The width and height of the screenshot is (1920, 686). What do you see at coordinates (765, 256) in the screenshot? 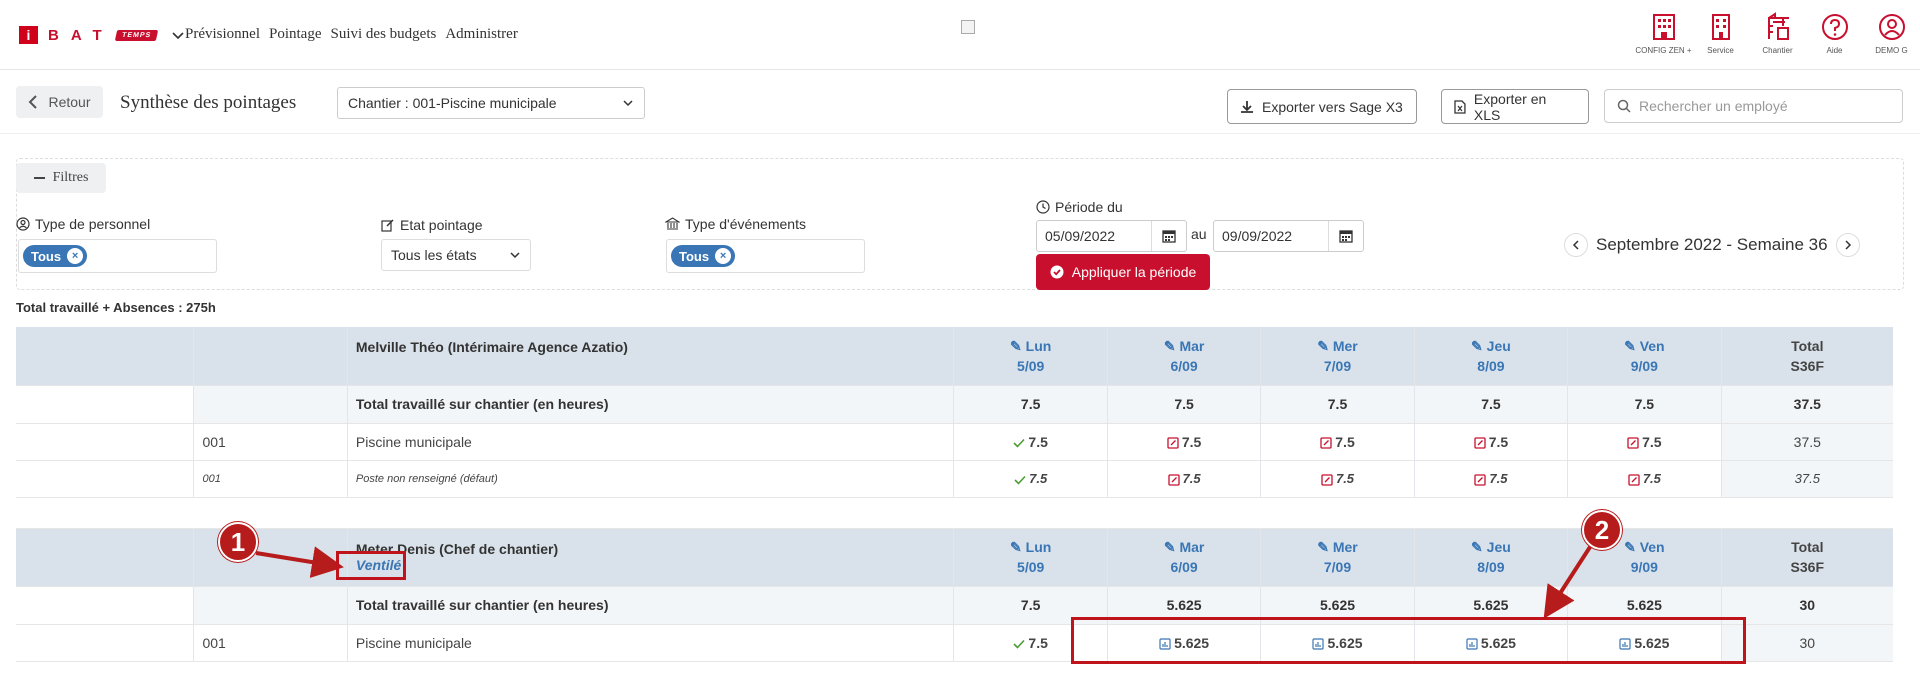
I see `event-tag-select: Tous ×` at bounding box center [765, 256].